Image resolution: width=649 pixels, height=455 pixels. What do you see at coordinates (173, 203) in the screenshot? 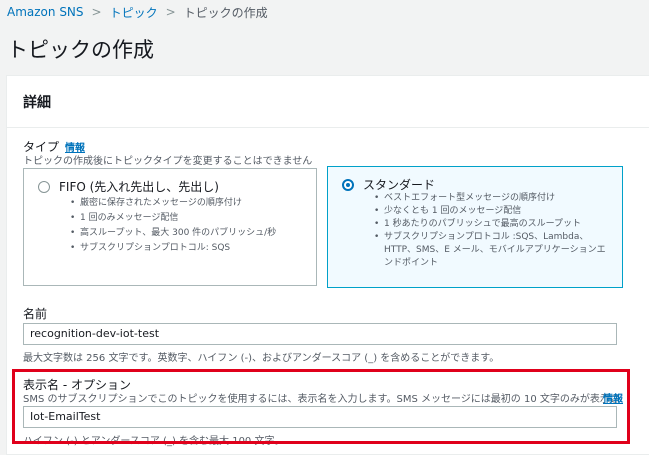
I see `list-item: 厳密に保存されたメッセージの順序付け` at bounding box center [173, 203].